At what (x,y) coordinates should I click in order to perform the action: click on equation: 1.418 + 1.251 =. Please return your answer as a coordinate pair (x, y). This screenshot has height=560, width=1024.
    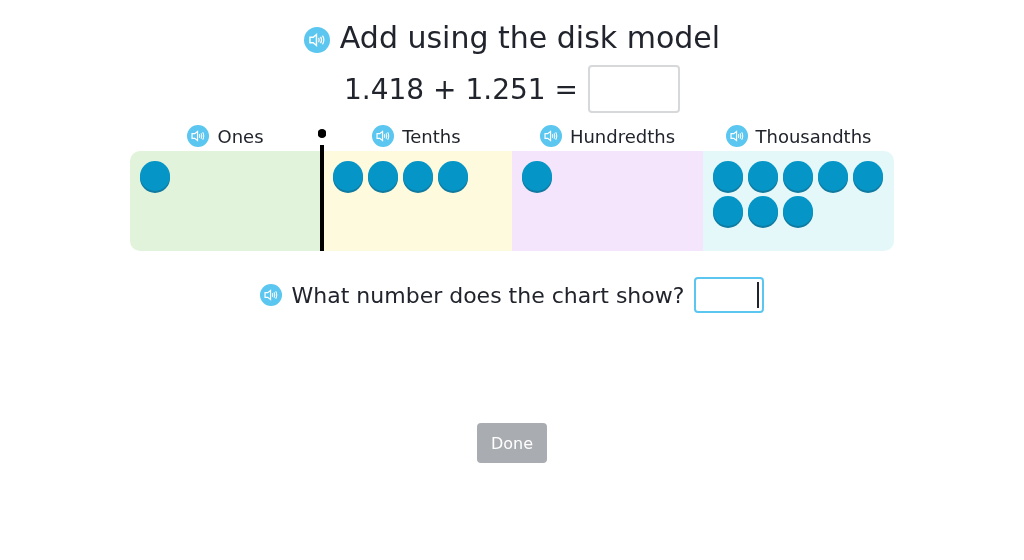
    Looking at the image, I should click on (461, 89).